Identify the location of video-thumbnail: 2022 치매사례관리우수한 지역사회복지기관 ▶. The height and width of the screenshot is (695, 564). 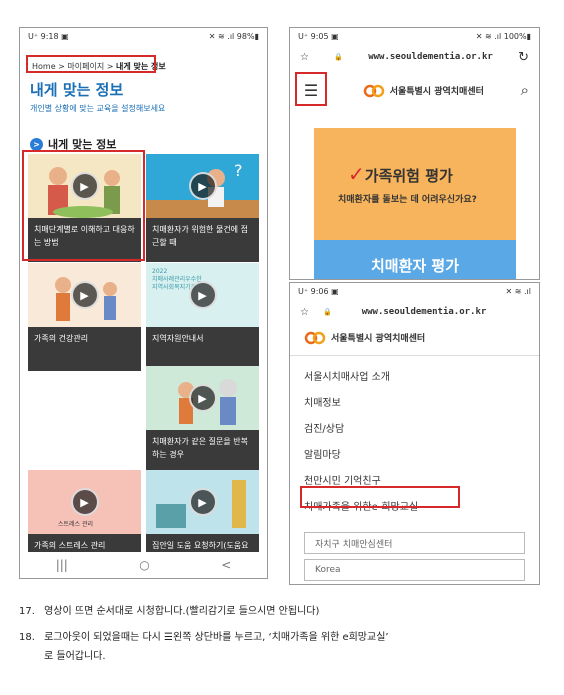
(202, 295).